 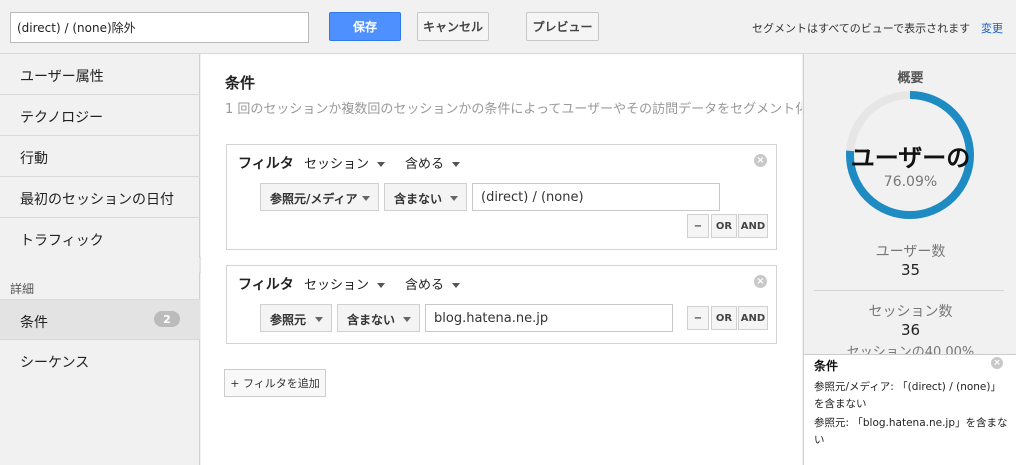 What do you see at coordinates (275, 383) in the screenshot?
I see `add-filter-button: + フィルタを追加` at bounding box center [275, 383].